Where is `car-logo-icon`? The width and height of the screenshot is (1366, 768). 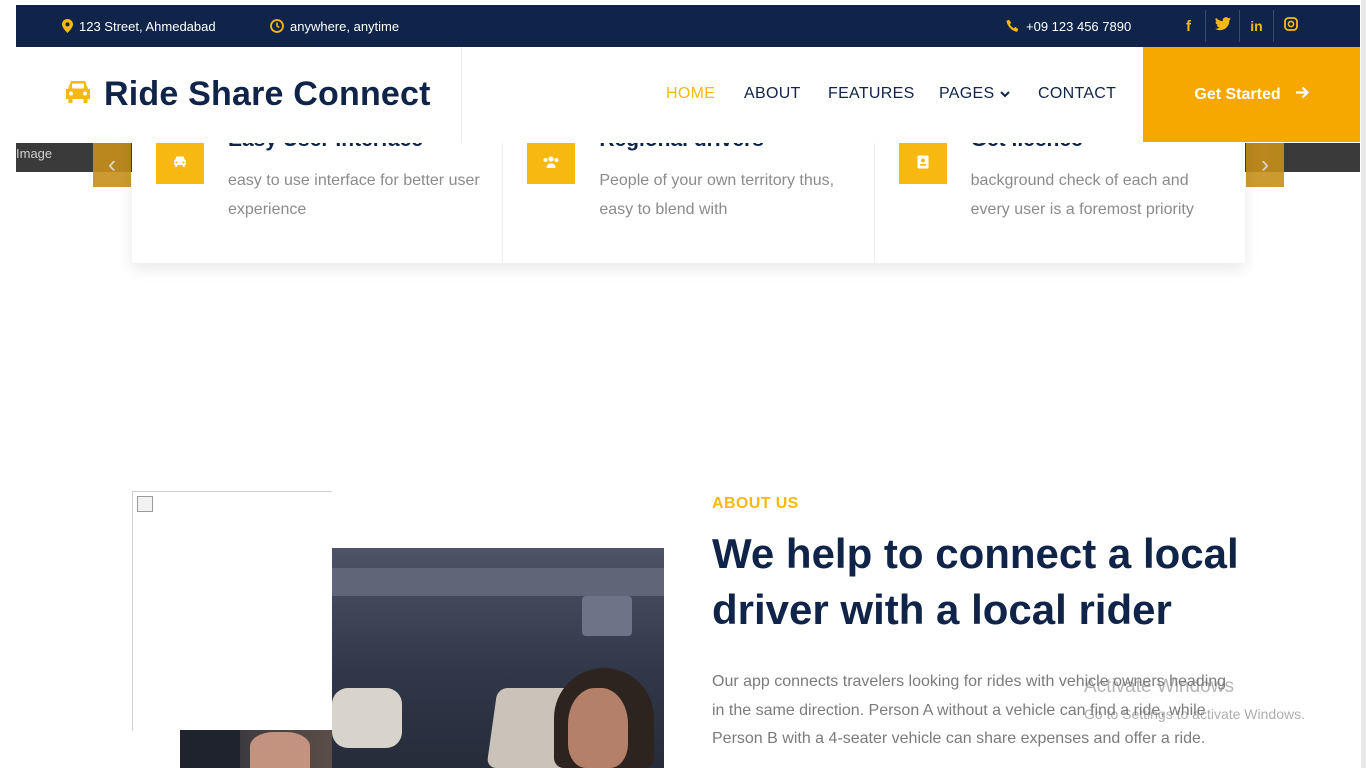 car-logo-icon is located at coordinates (78, 94).